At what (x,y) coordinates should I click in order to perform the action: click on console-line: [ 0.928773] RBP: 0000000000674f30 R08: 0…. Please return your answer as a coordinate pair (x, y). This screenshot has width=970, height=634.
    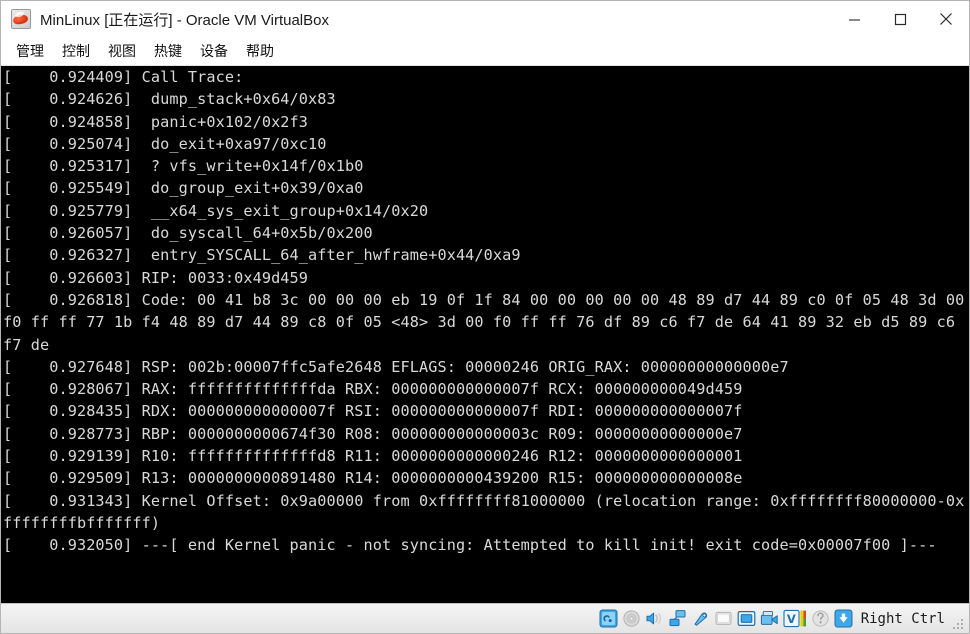
    Looking at the image, I should click on (373, 433).